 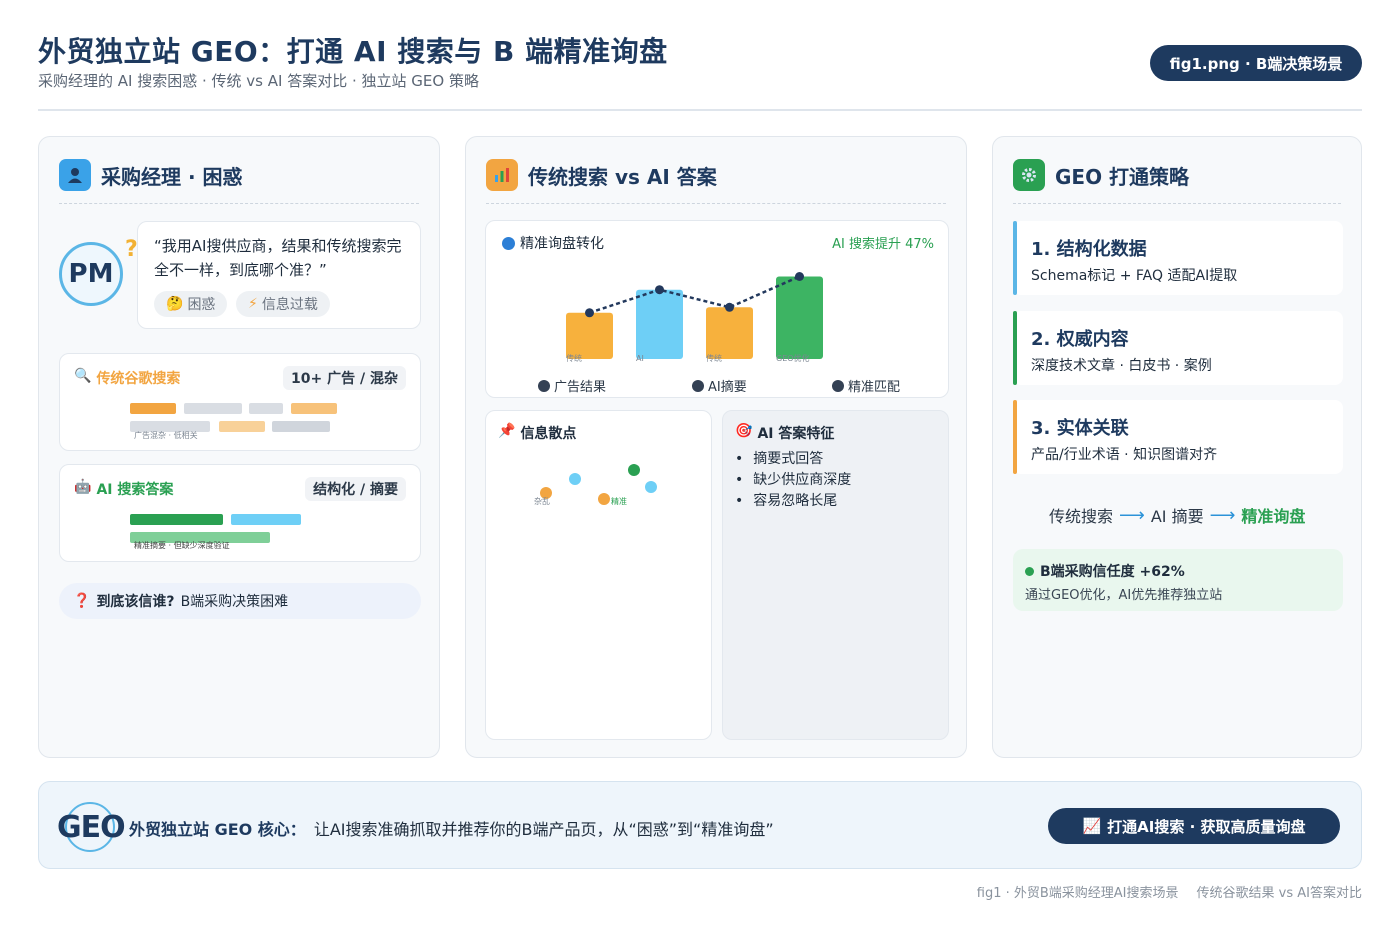 I want to click on overload-chip: ⚡ 信息过载, so click(x=283, y=304).